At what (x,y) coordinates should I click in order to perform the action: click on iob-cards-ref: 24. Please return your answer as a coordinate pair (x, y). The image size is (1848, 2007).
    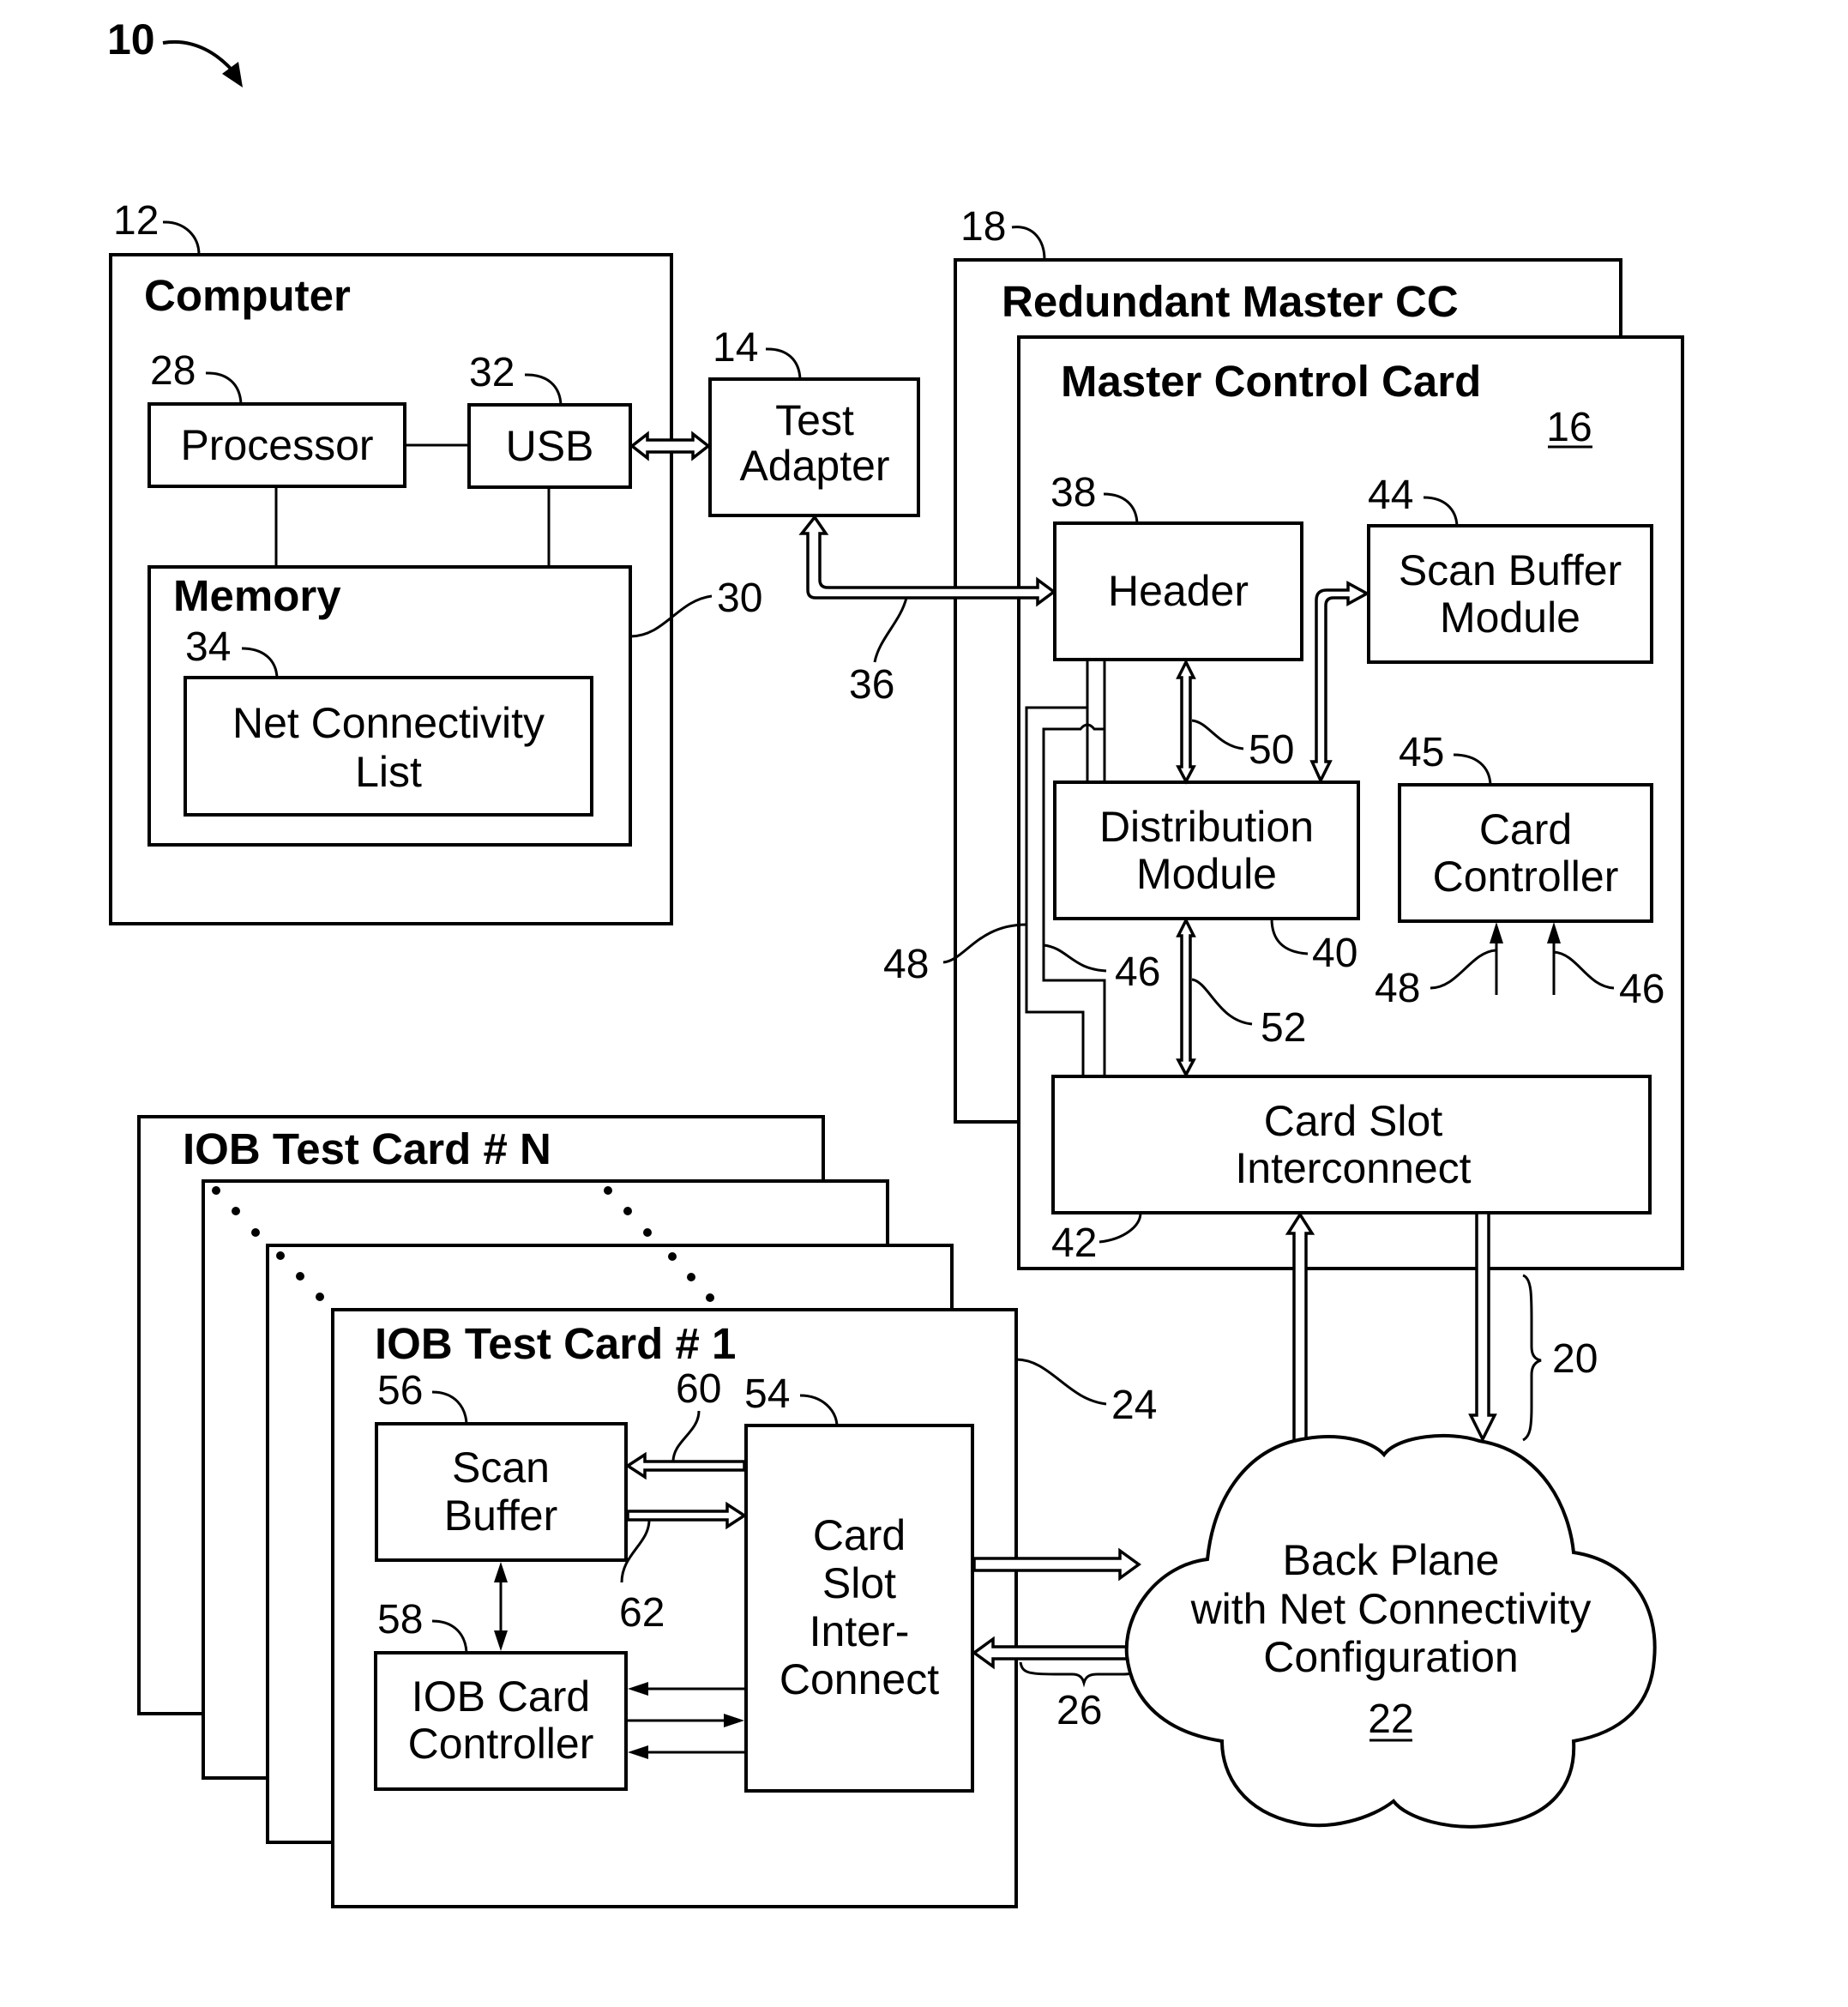
    Looking at the image, I should click on (1134, 1405).